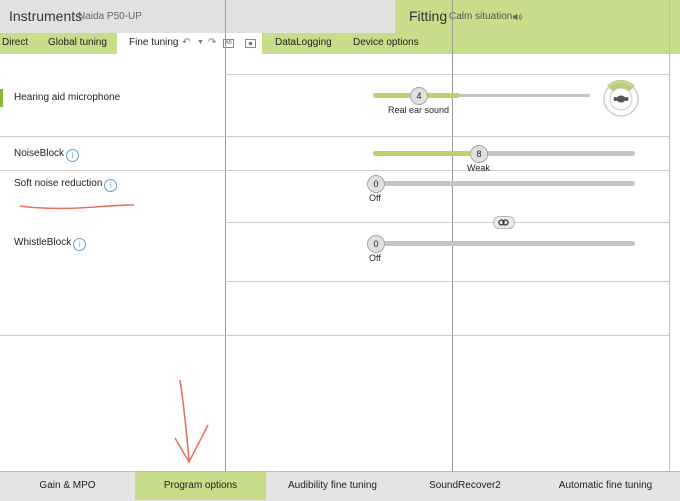  What do you see at coordinates (605, 486) in the screenshot?
I see `bottom-tab-automatic-fine-tuning: Automatic fine tuning` at bounding box center [605, 486].